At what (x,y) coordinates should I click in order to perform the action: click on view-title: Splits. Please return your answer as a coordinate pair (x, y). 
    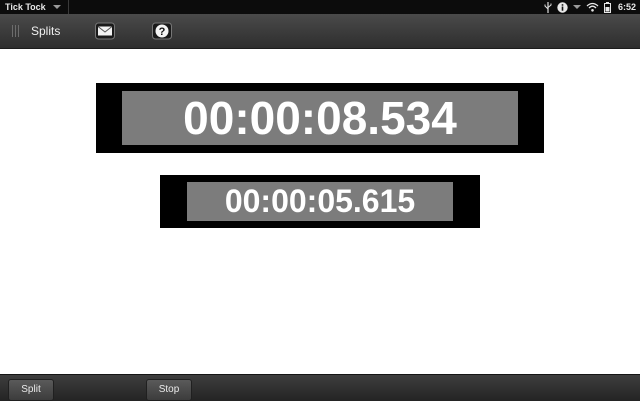
    Looking at the image, I should click on (45, 31).